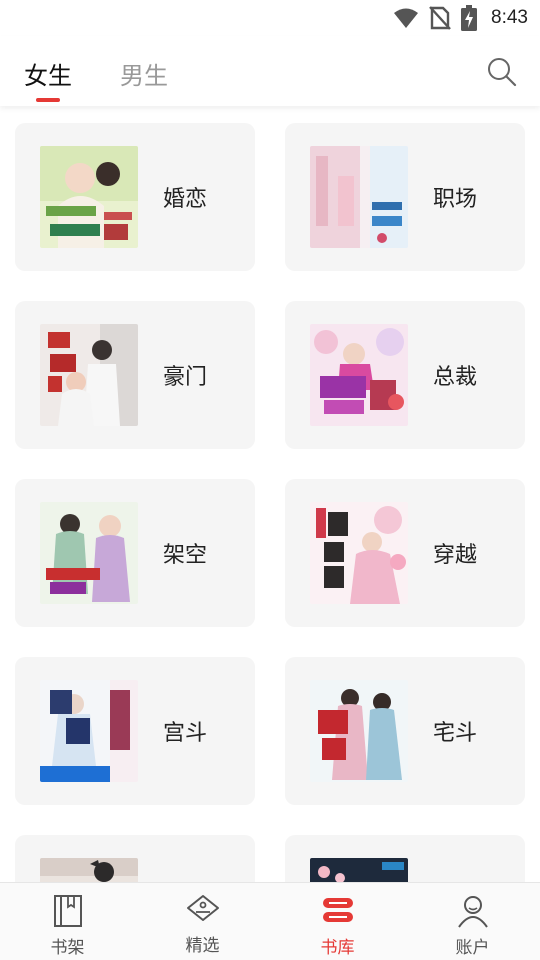 Image resolution: width=540 pixels, height=960 pixels. I want to click on bookshelf-icon, so click(68, 911).